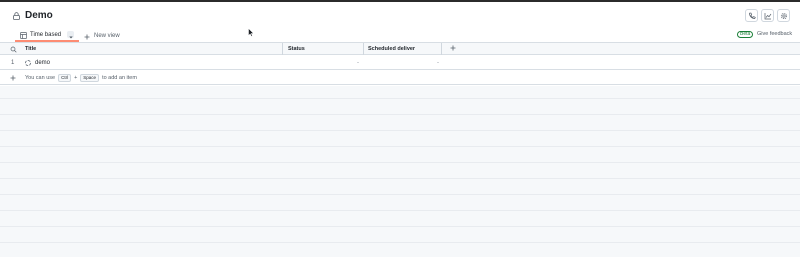  What do you see at coordinates (28, 62) in the screenshot?
I see `draft-status-icon` at bounding box center [28, 62].